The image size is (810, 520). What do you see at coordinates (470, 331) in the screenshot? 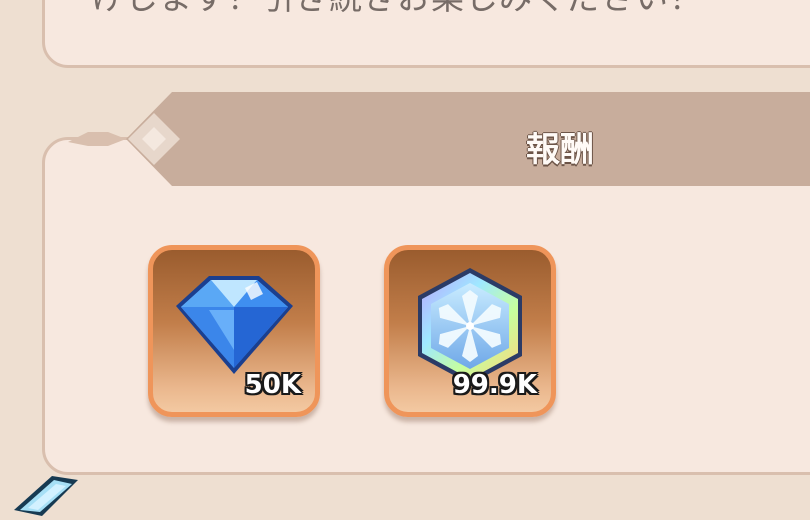
I see `reward-item-crystal: 99.9K` at bounding box center [470, 331].